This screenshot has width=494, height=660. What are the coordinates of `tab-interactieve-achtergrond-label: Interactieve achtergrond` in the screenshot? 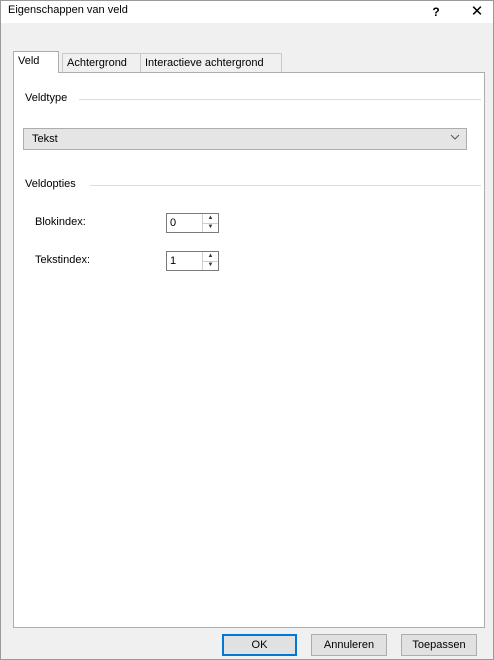 It's located at (204, 63).